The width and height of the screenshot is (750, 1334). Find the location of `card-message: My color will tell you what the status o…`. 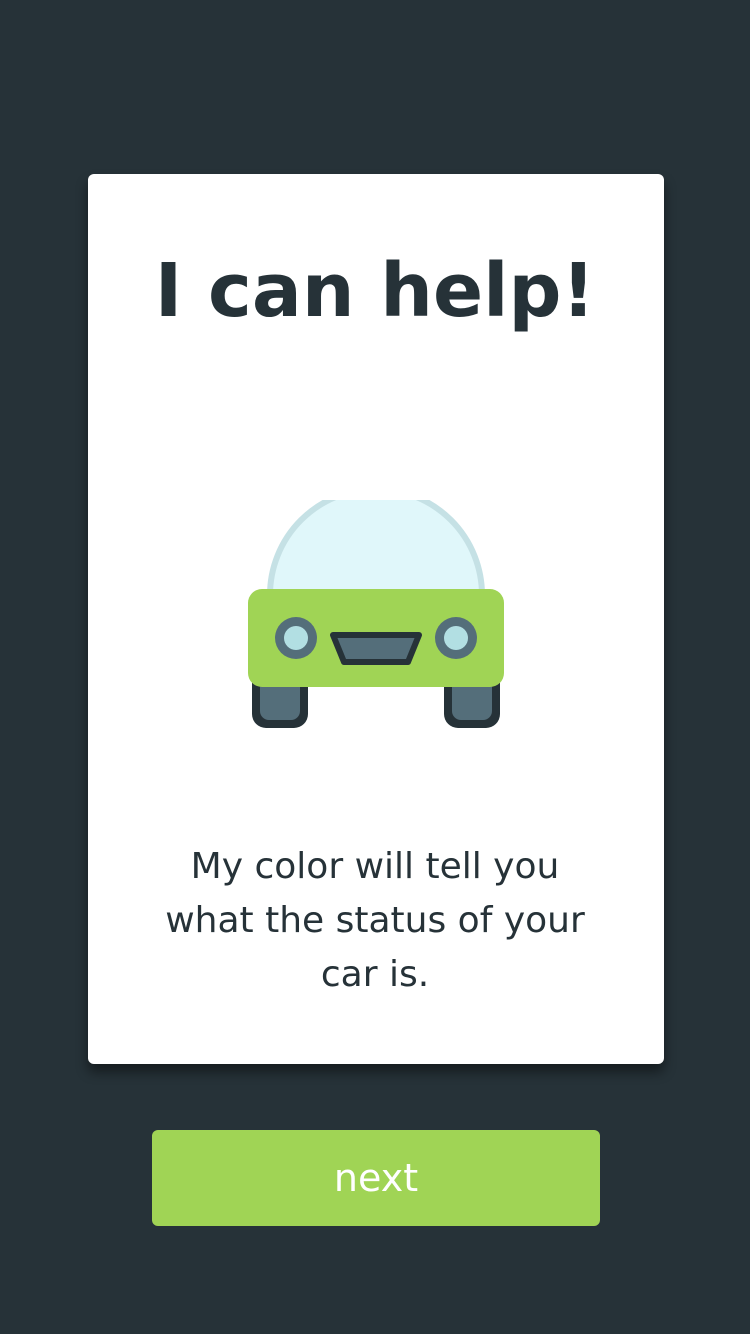

card-message: My color will tell you what the status o… is located at coordinates (375, 920).